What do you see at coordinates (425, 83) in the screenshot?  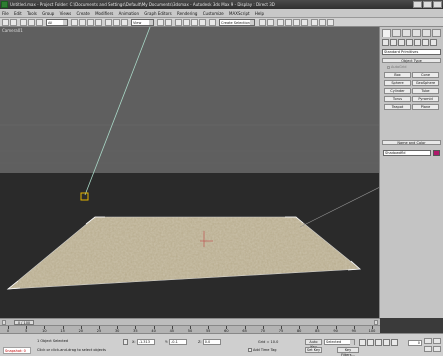 I see `geosphere-button: GeoSphere` at bounding box center [425, 83].